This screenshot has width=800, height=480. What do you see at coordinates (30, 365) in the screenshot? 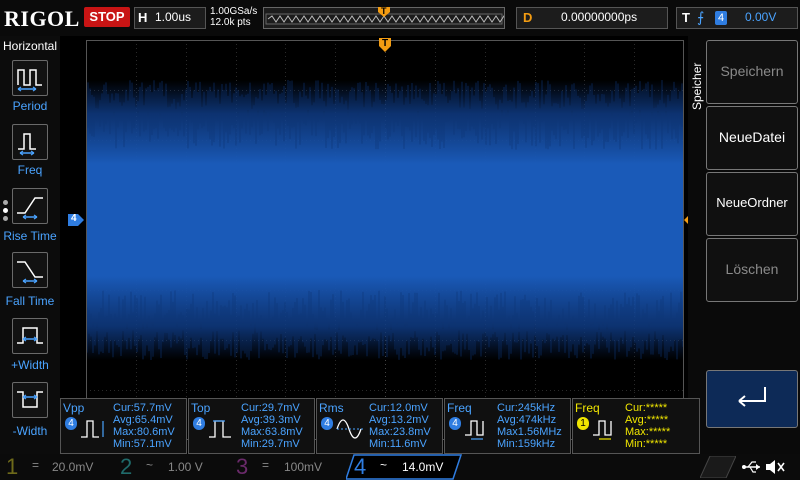
I see `positive-width-label: +Width` at bounding box center [30, 365].